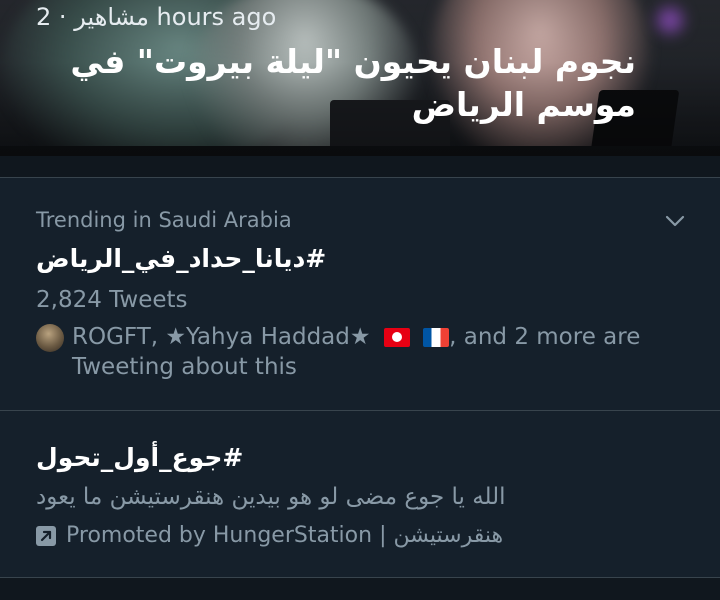 Image resolution: width=720 pixels, height=600 pixels. I want to click on moment-meta: مشاهير · 2 hours ago, so click(156, 17).